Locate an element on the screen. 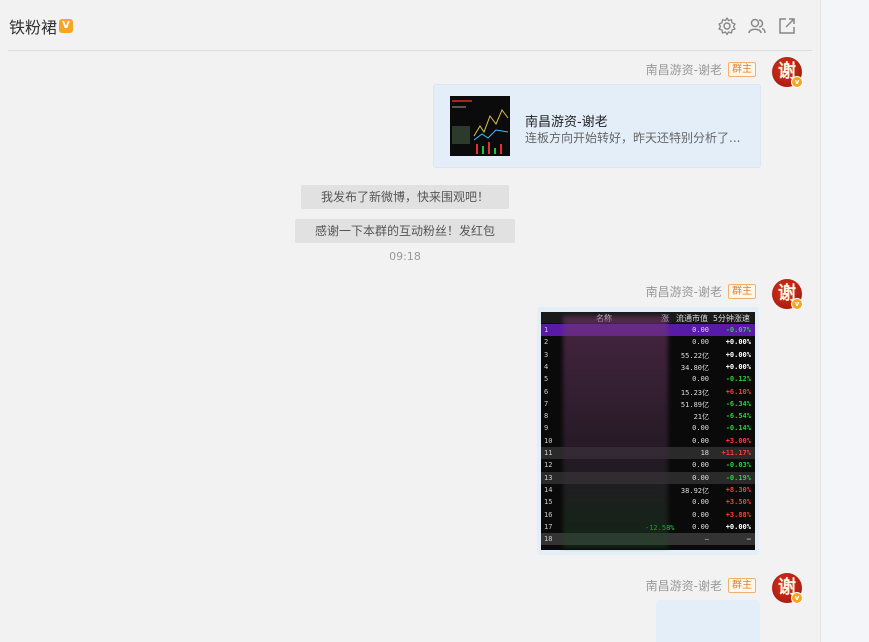 This screenshot has height=642, width=869. stock-speed: +3.88% is located at coordinates (738, 514).